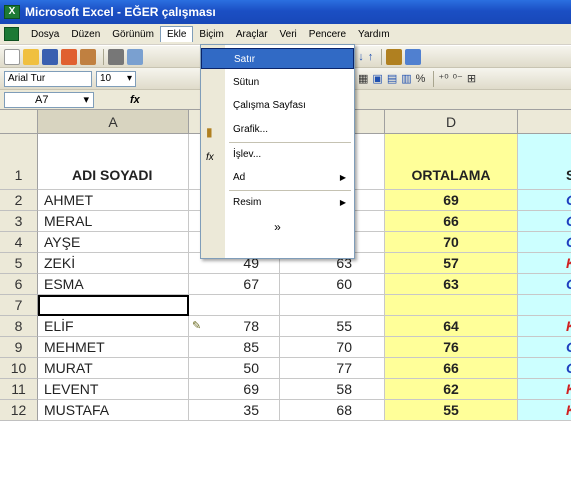 This screenshot has height=477, width=571. Describe the element at coordinates (19, 242) in the screenshot. I see `row-header: 4` at that location.